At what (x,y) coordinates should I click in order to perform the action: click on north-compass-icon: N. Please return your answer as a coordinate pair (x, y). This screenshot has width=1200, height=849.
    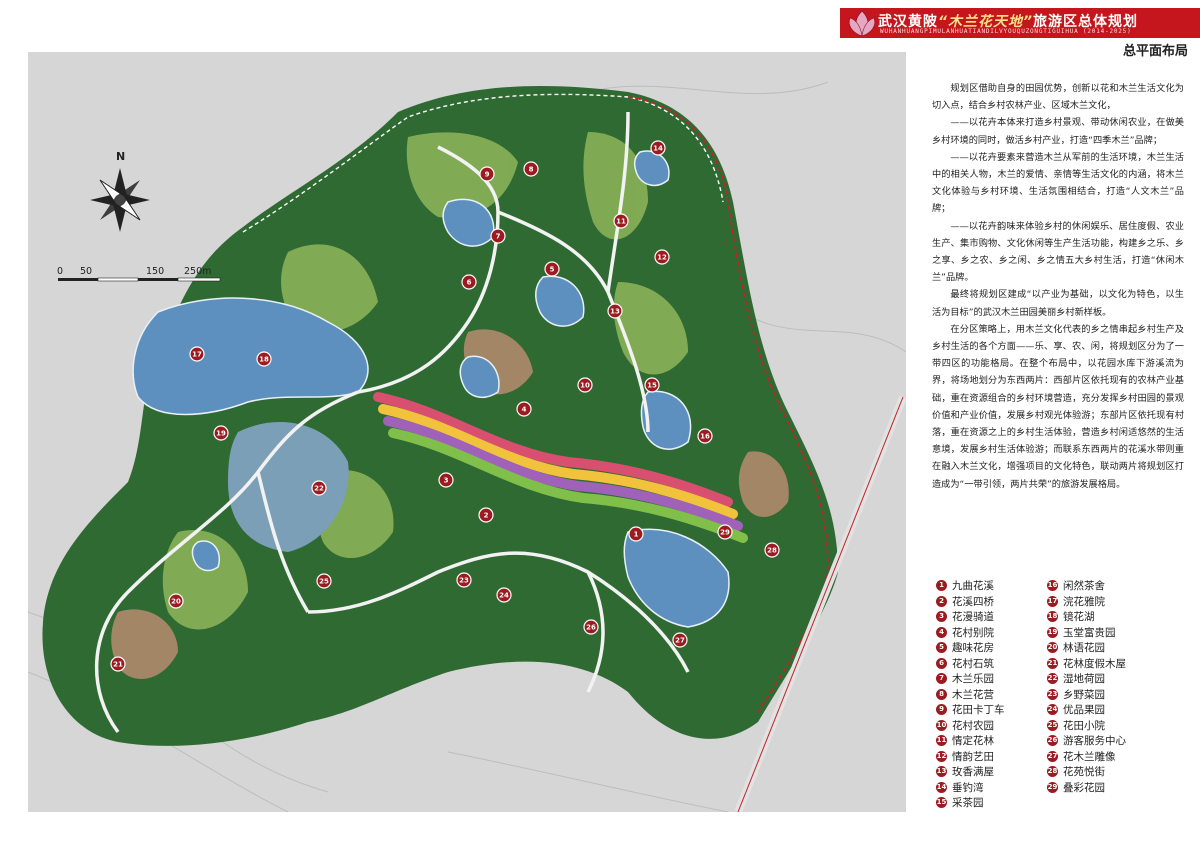
    Looking at the image, I should click on (120, 191).